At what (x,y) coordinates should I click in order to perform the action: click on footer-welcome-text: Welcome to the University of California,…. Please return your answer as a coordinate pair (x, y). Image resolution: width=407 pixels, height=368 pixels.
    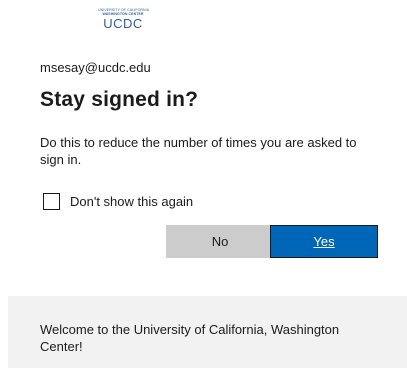
    Looking at the image, I should click on (190, 338).